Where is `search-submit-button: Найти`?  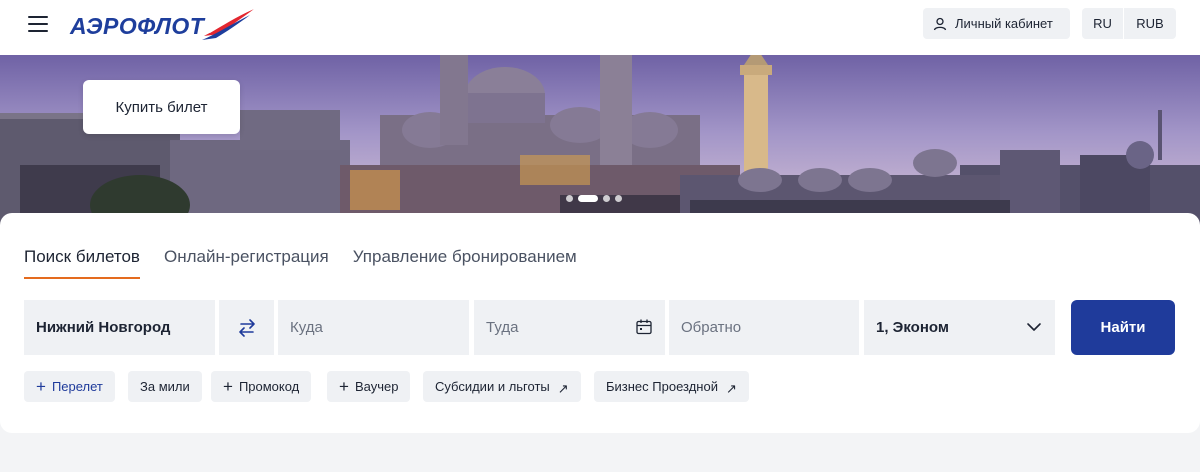 search-submit-button: Найти is located at coordinates (1123, 327).